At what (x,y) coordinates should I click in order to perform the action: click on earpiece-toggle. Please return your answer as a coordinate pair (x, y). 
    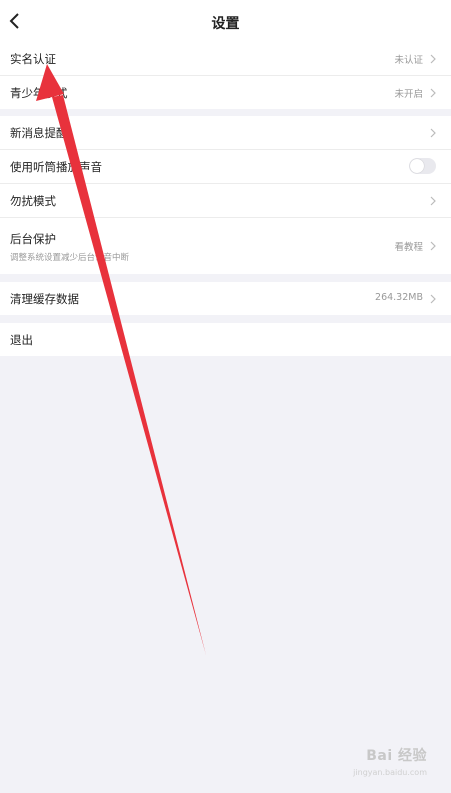
    Looking at the image, I should click on (422, 166).